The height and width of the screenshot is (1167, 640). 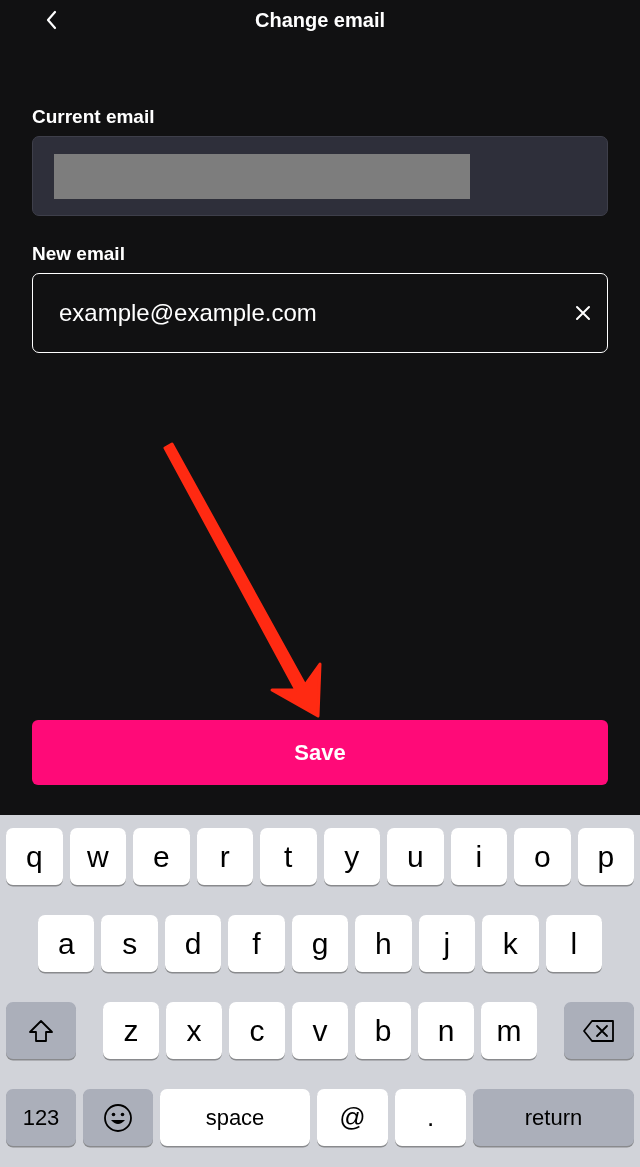 I want to click on back-icon, so click(x=51, y=20).